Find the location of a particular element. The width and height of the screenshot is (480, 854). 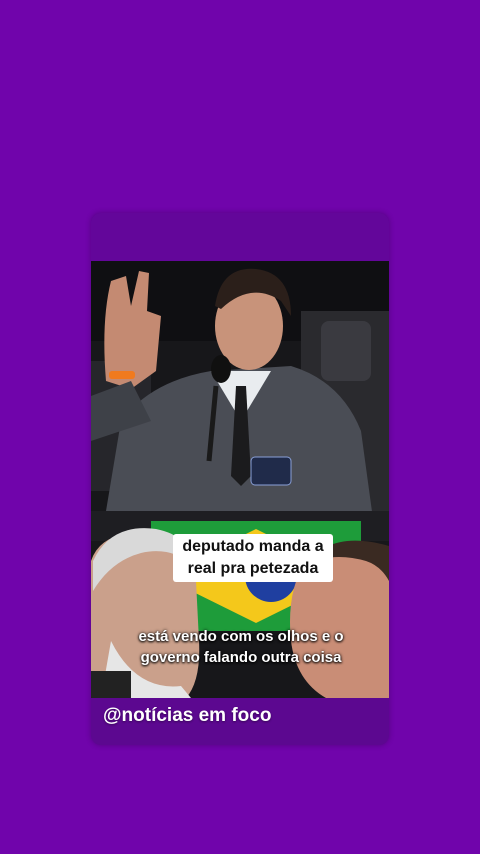

microphone is located at coordinates (221, 369).